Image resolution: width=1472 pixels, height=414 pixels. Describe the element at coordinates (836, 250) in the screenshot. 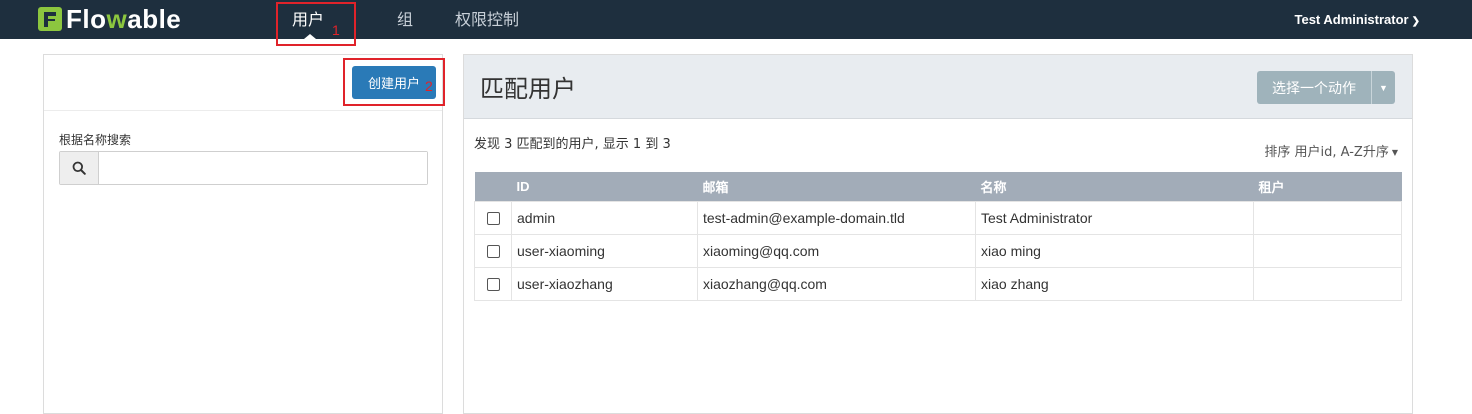

I see `cell-email: xiaoming@qq.com` at that location.